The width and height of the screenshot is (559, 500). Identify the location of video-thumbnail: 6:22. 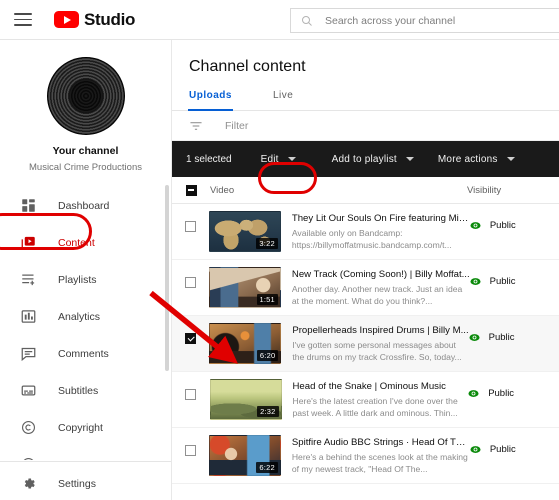
(244, 455).